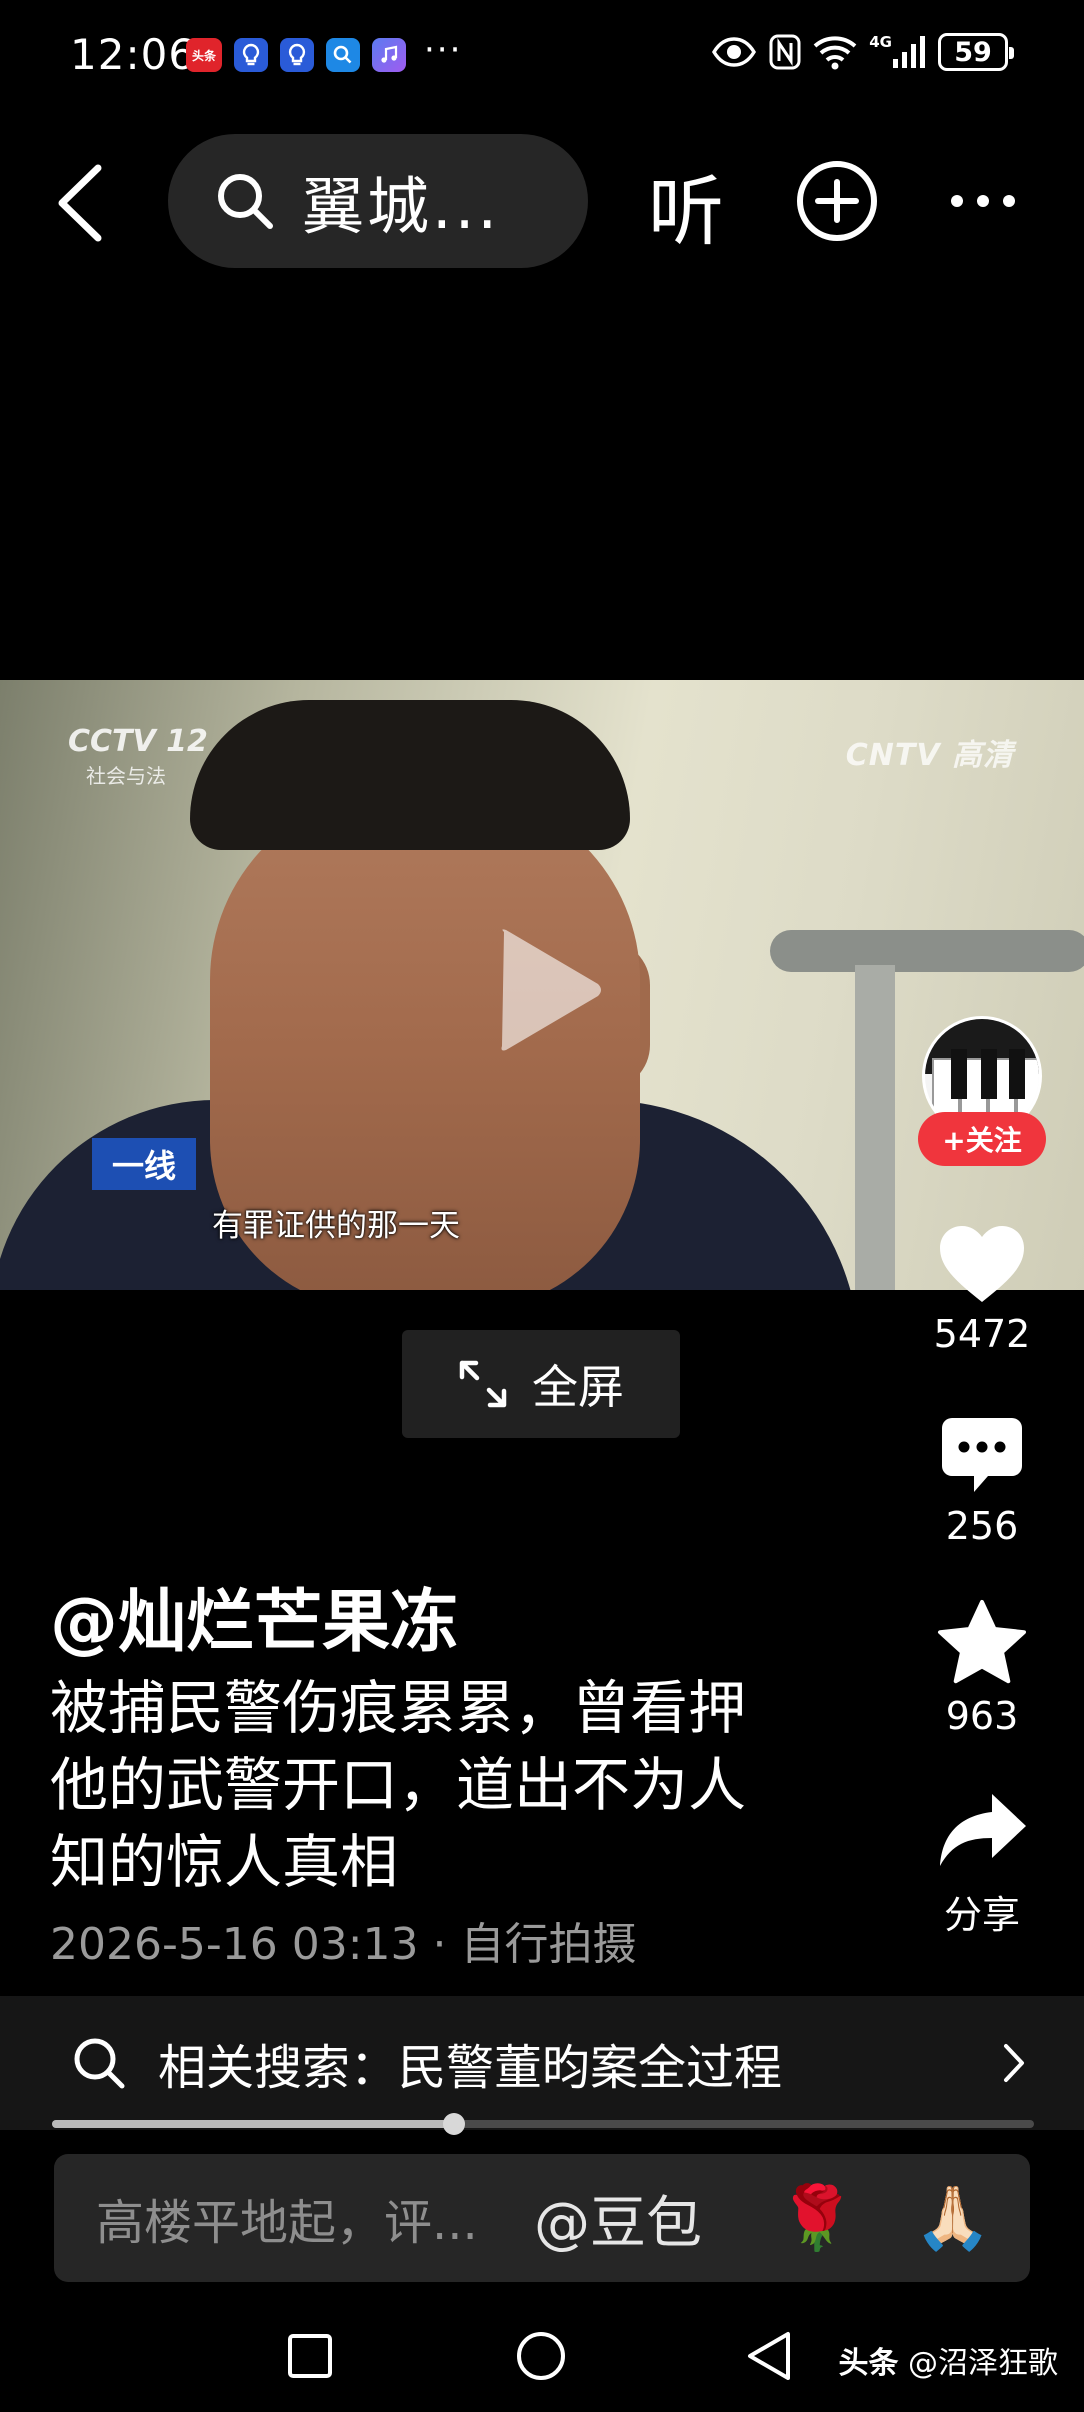  I want to click on post-caption: 被捕民警伤痕累累，曾看押他的武警开口，道出不为人知的惊人真相, so click(398, 1785).